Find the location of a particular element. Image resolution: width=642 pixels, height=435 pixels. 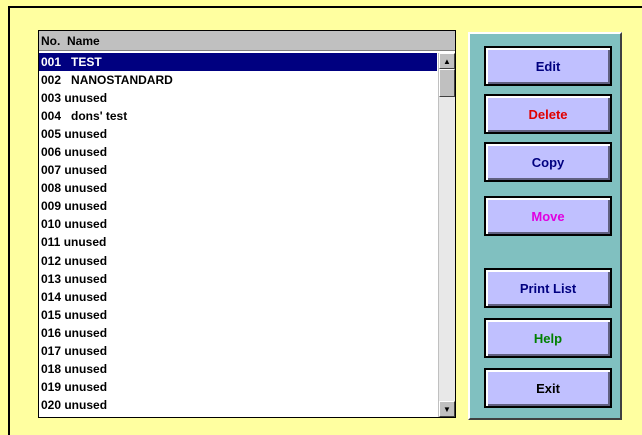

list-item: 013 unused is located at coordinates (238, 279).